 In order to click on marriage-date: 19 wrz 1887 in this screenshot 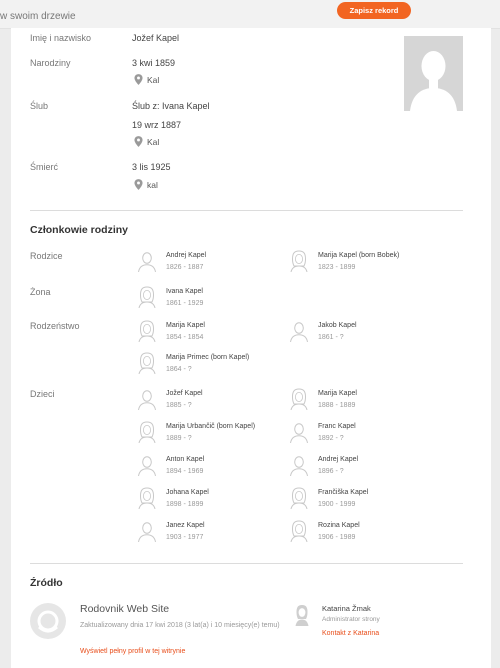, I will do `click(157, 125)`.